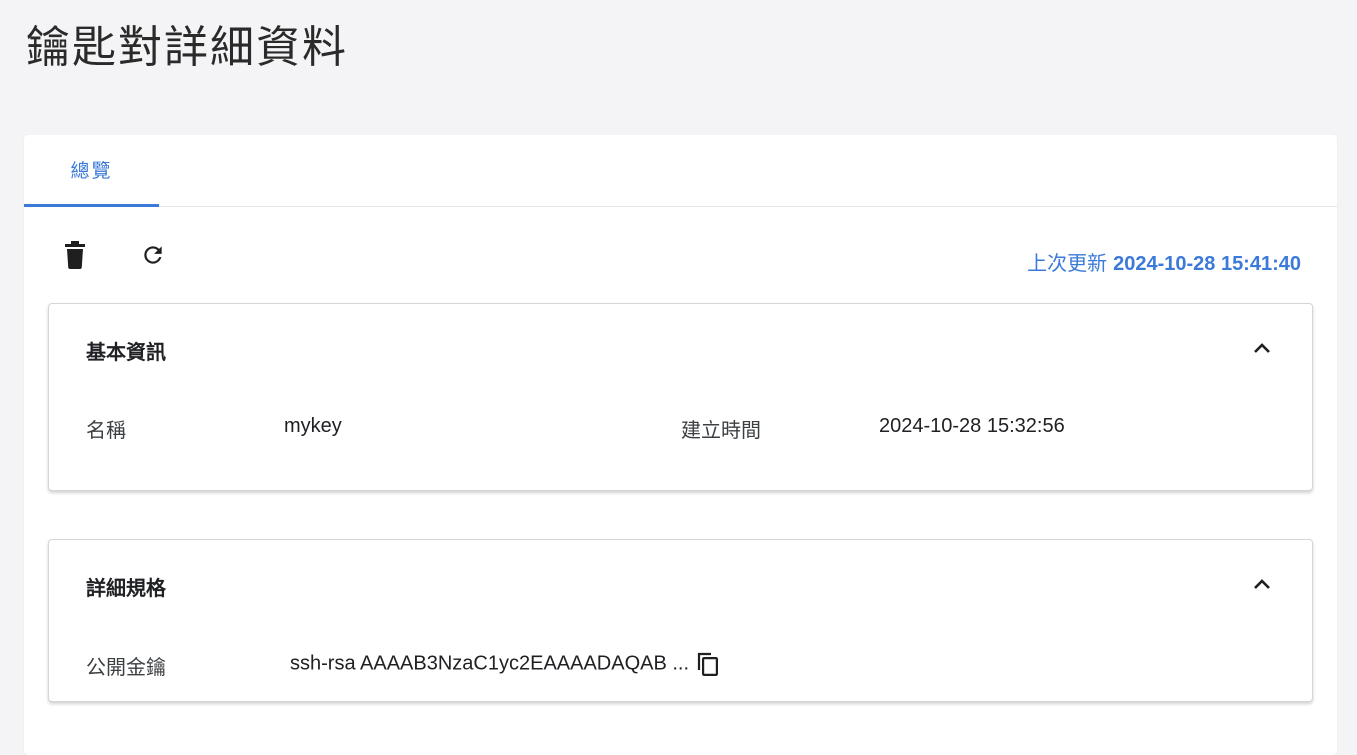 This screenshot has width=1357, height=755. Describe the element at coordinates (187, 47) in the screenshot. I see `page-title: 鑰匙對詳細資料` at that location.